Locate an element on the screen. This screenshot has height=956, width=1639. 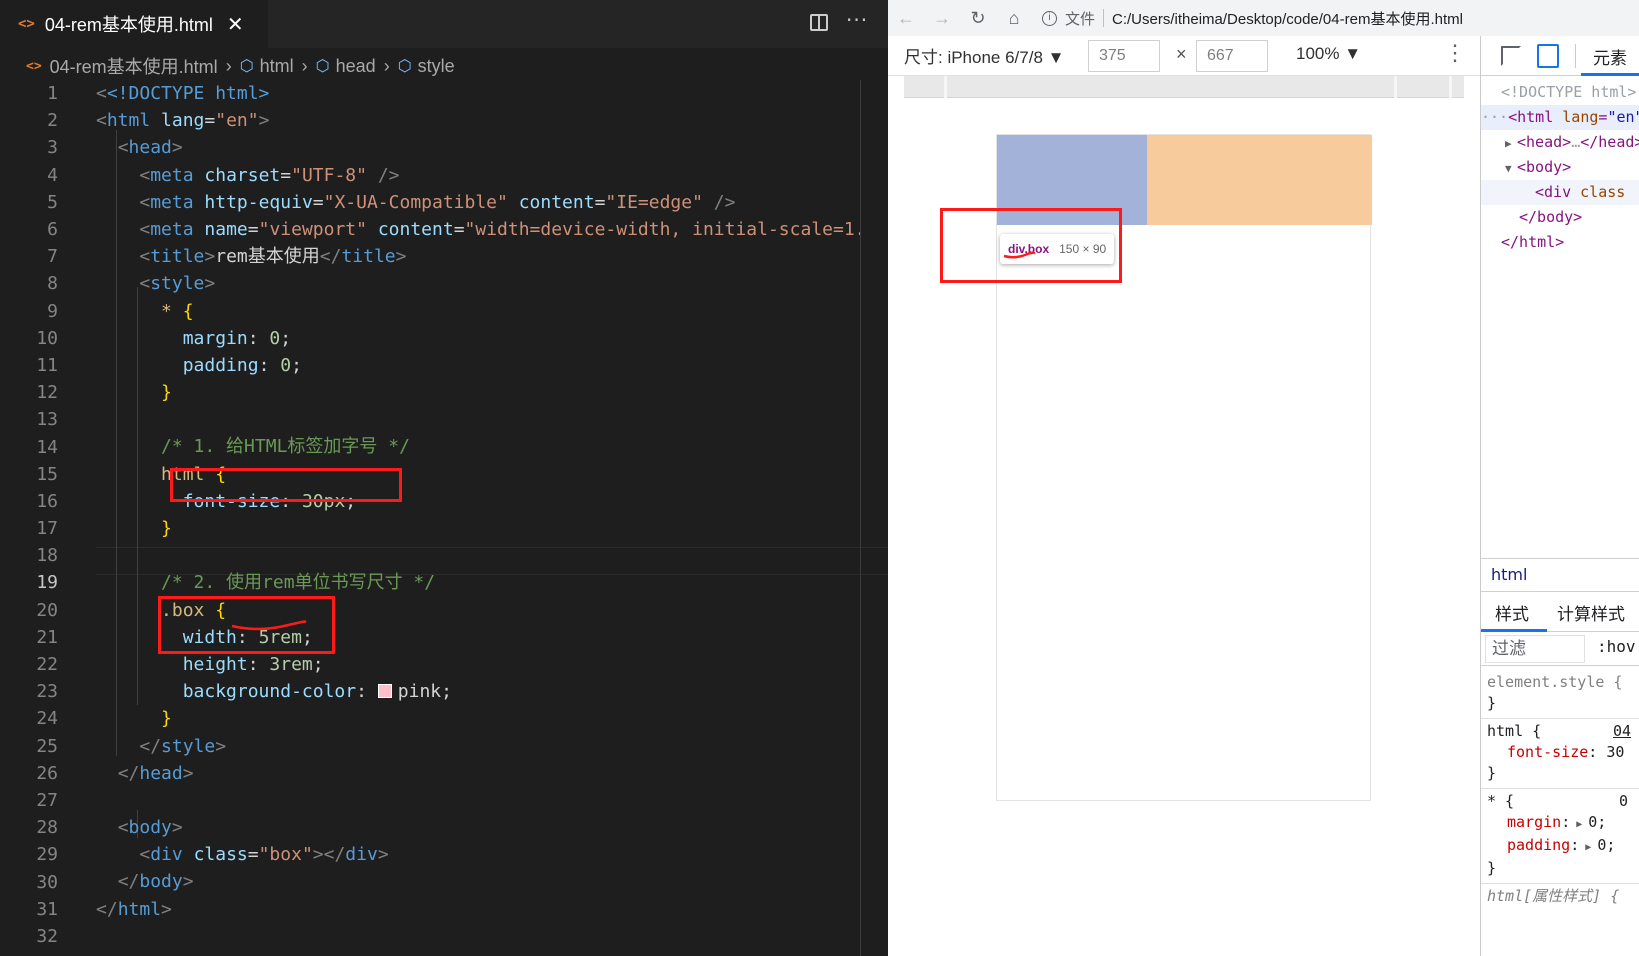
line-number: 9 is located at coordinates (52, 311).